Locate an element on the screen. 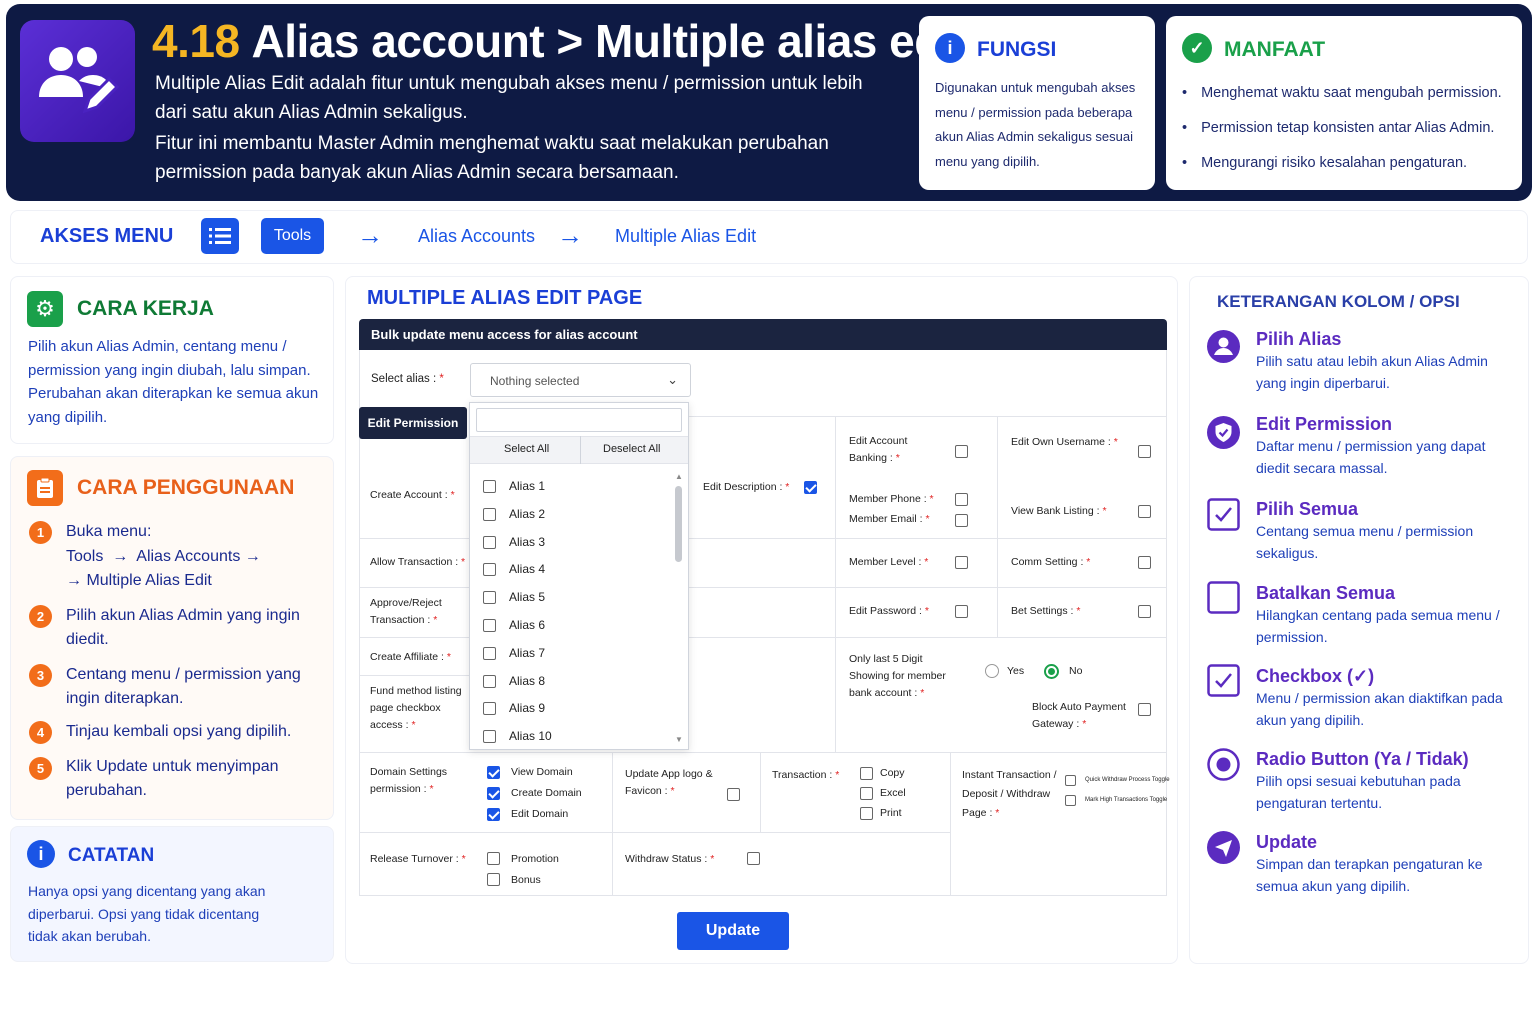 Image resolution: width=1536 pixels, height=1024 pixels. select-all-button: Select All is located at coordinates (526, 449).